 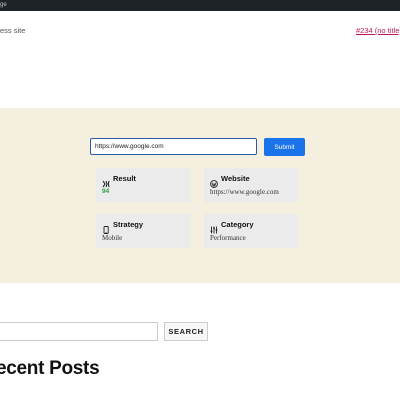 I want to click on website-title: Website, so click(x=235, y=178).